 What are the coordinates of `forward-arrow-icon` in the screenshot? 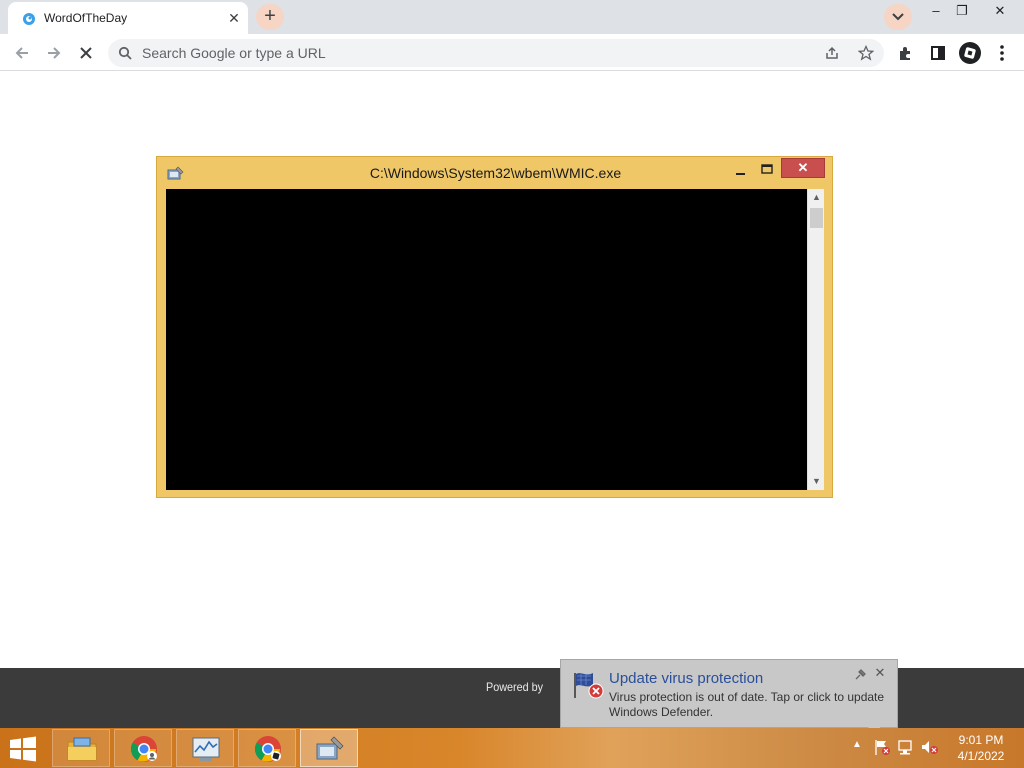 It's located at (54, 53).